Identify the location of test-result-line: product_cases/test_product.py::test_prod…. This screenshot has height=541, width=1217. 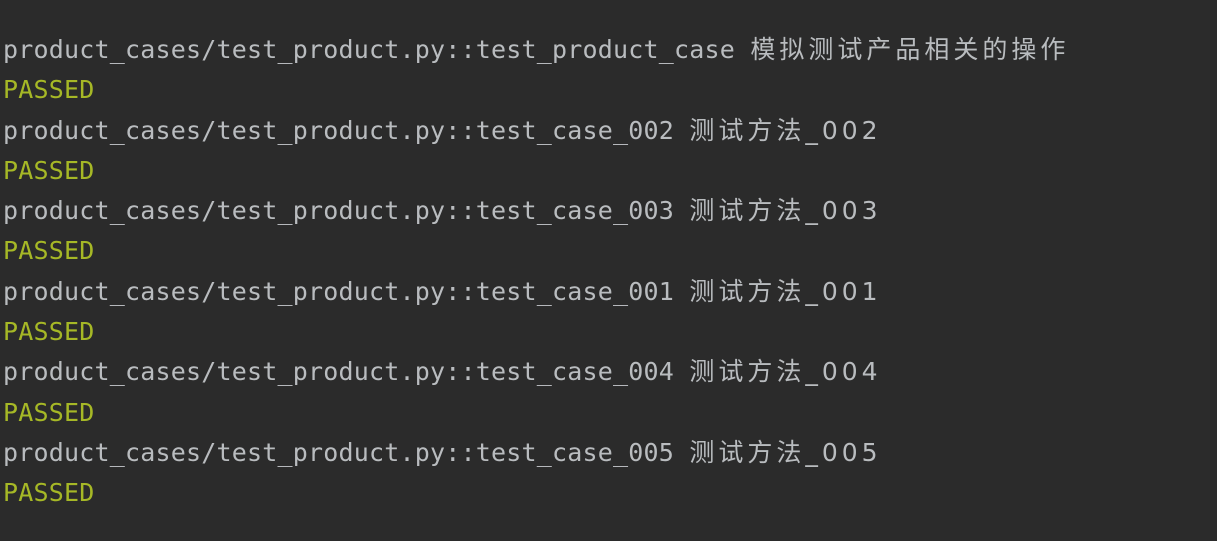
(610, 50).